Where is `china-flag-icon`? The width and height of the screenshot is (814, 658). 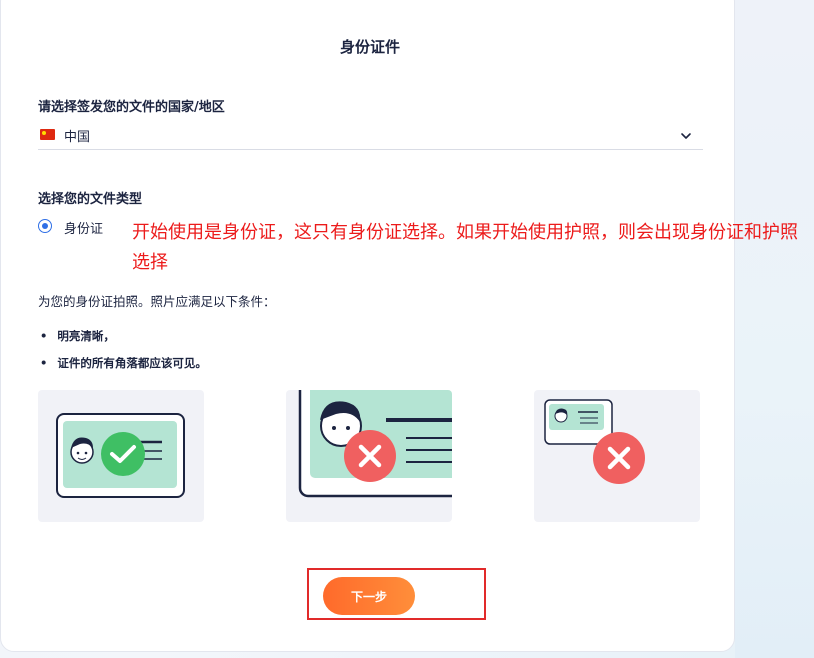
china-flag-icon is located at coordinates (47, 134).